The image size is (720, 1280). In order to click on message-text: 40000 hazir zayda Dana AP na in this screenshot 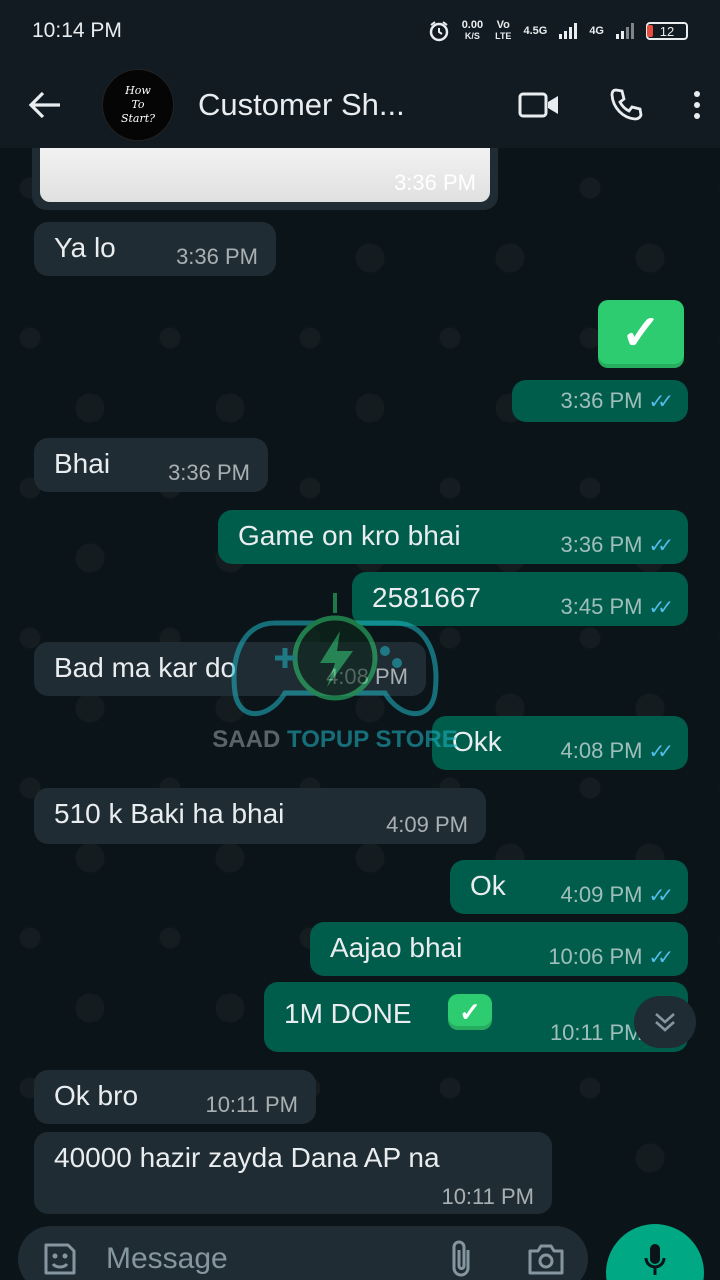, I will do `click(247, 1157)`.